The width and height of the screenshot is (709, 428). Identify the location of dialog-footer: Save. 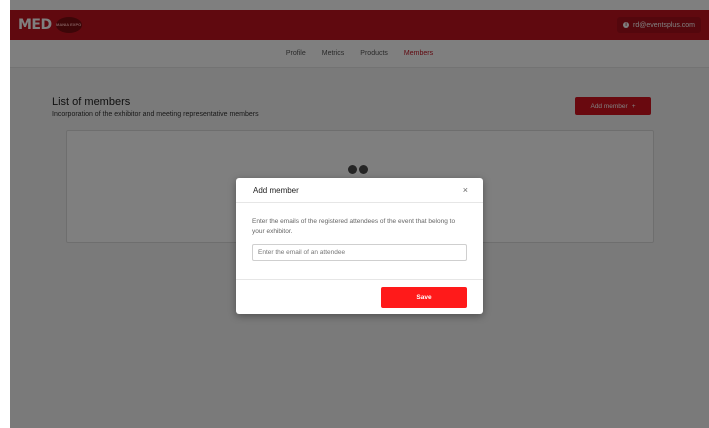
(359, 297).